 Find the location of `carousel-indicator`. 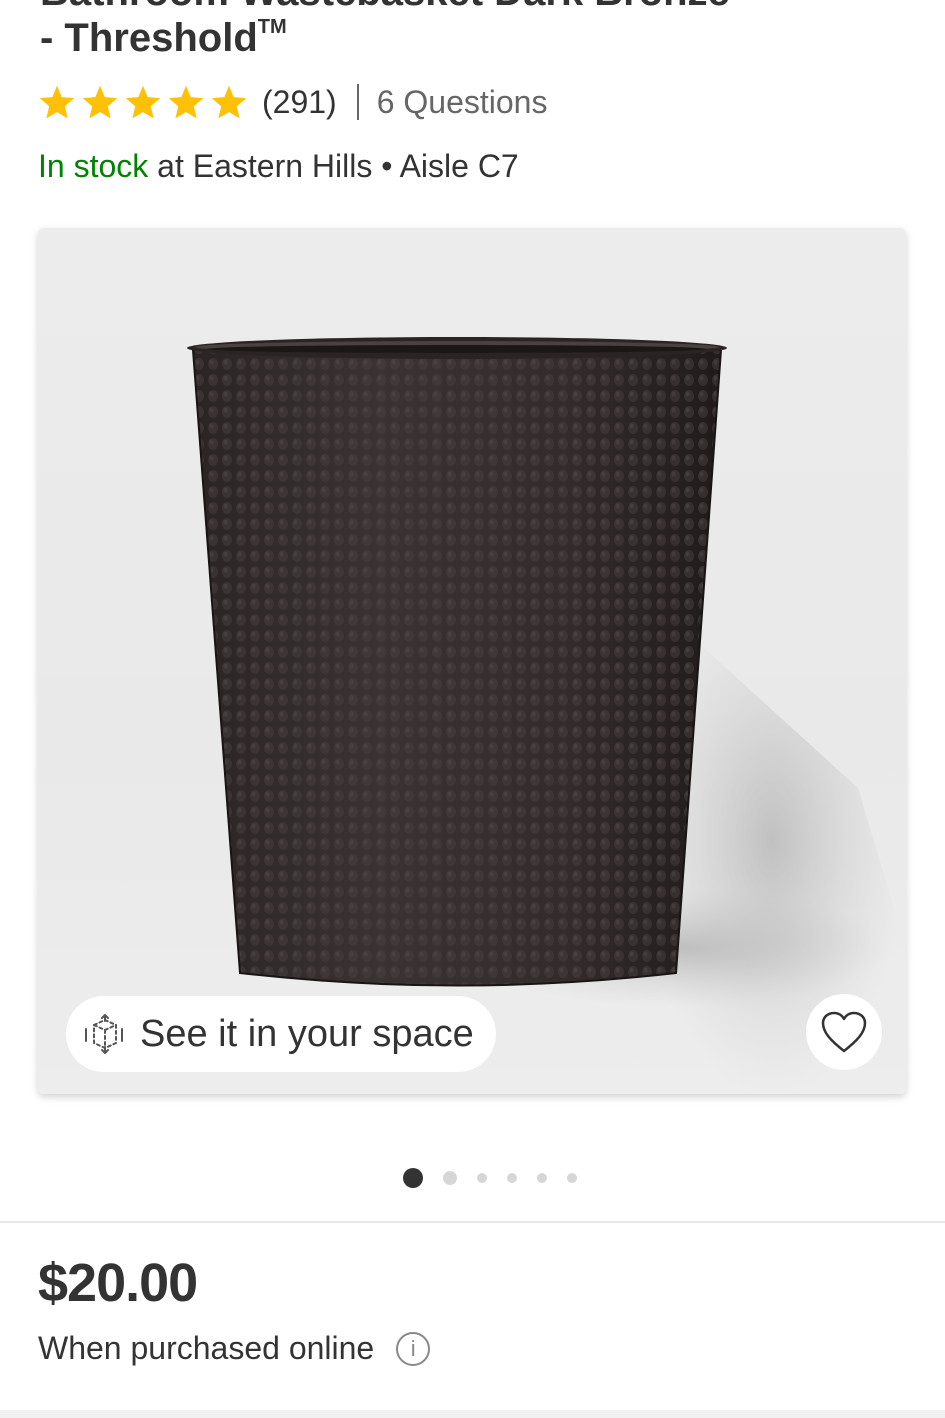

carousel-indicator is located at coordinates (472, 1178).